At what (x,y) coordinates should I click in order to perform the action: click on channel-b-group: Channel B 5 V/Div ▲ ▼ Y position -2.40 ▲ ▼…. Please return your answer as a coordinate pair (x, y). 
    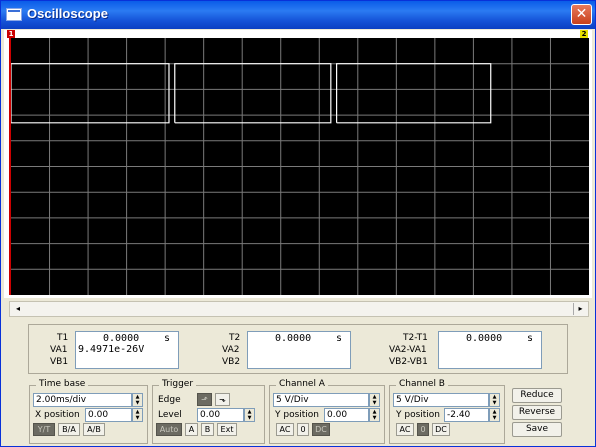
    Looking at the image, I should click on (447, 411).